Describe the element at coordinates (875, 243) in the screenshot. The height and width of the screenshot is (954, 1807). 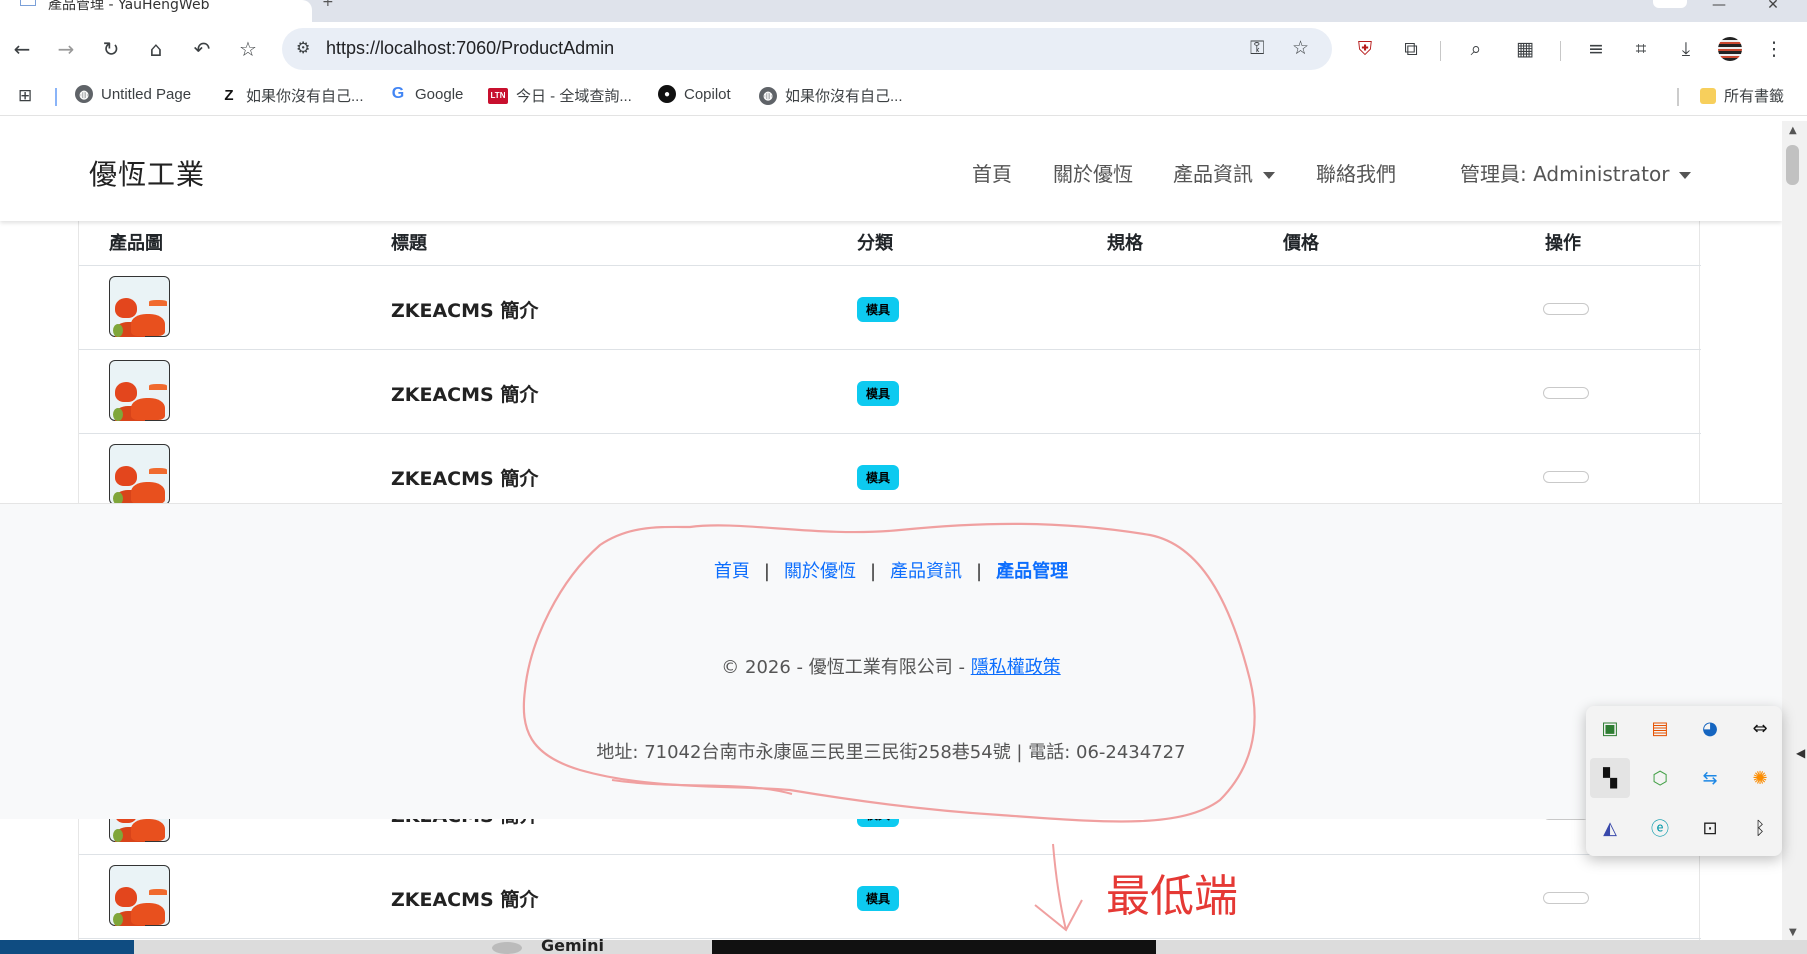
I see `header-category: 分類` at that location.